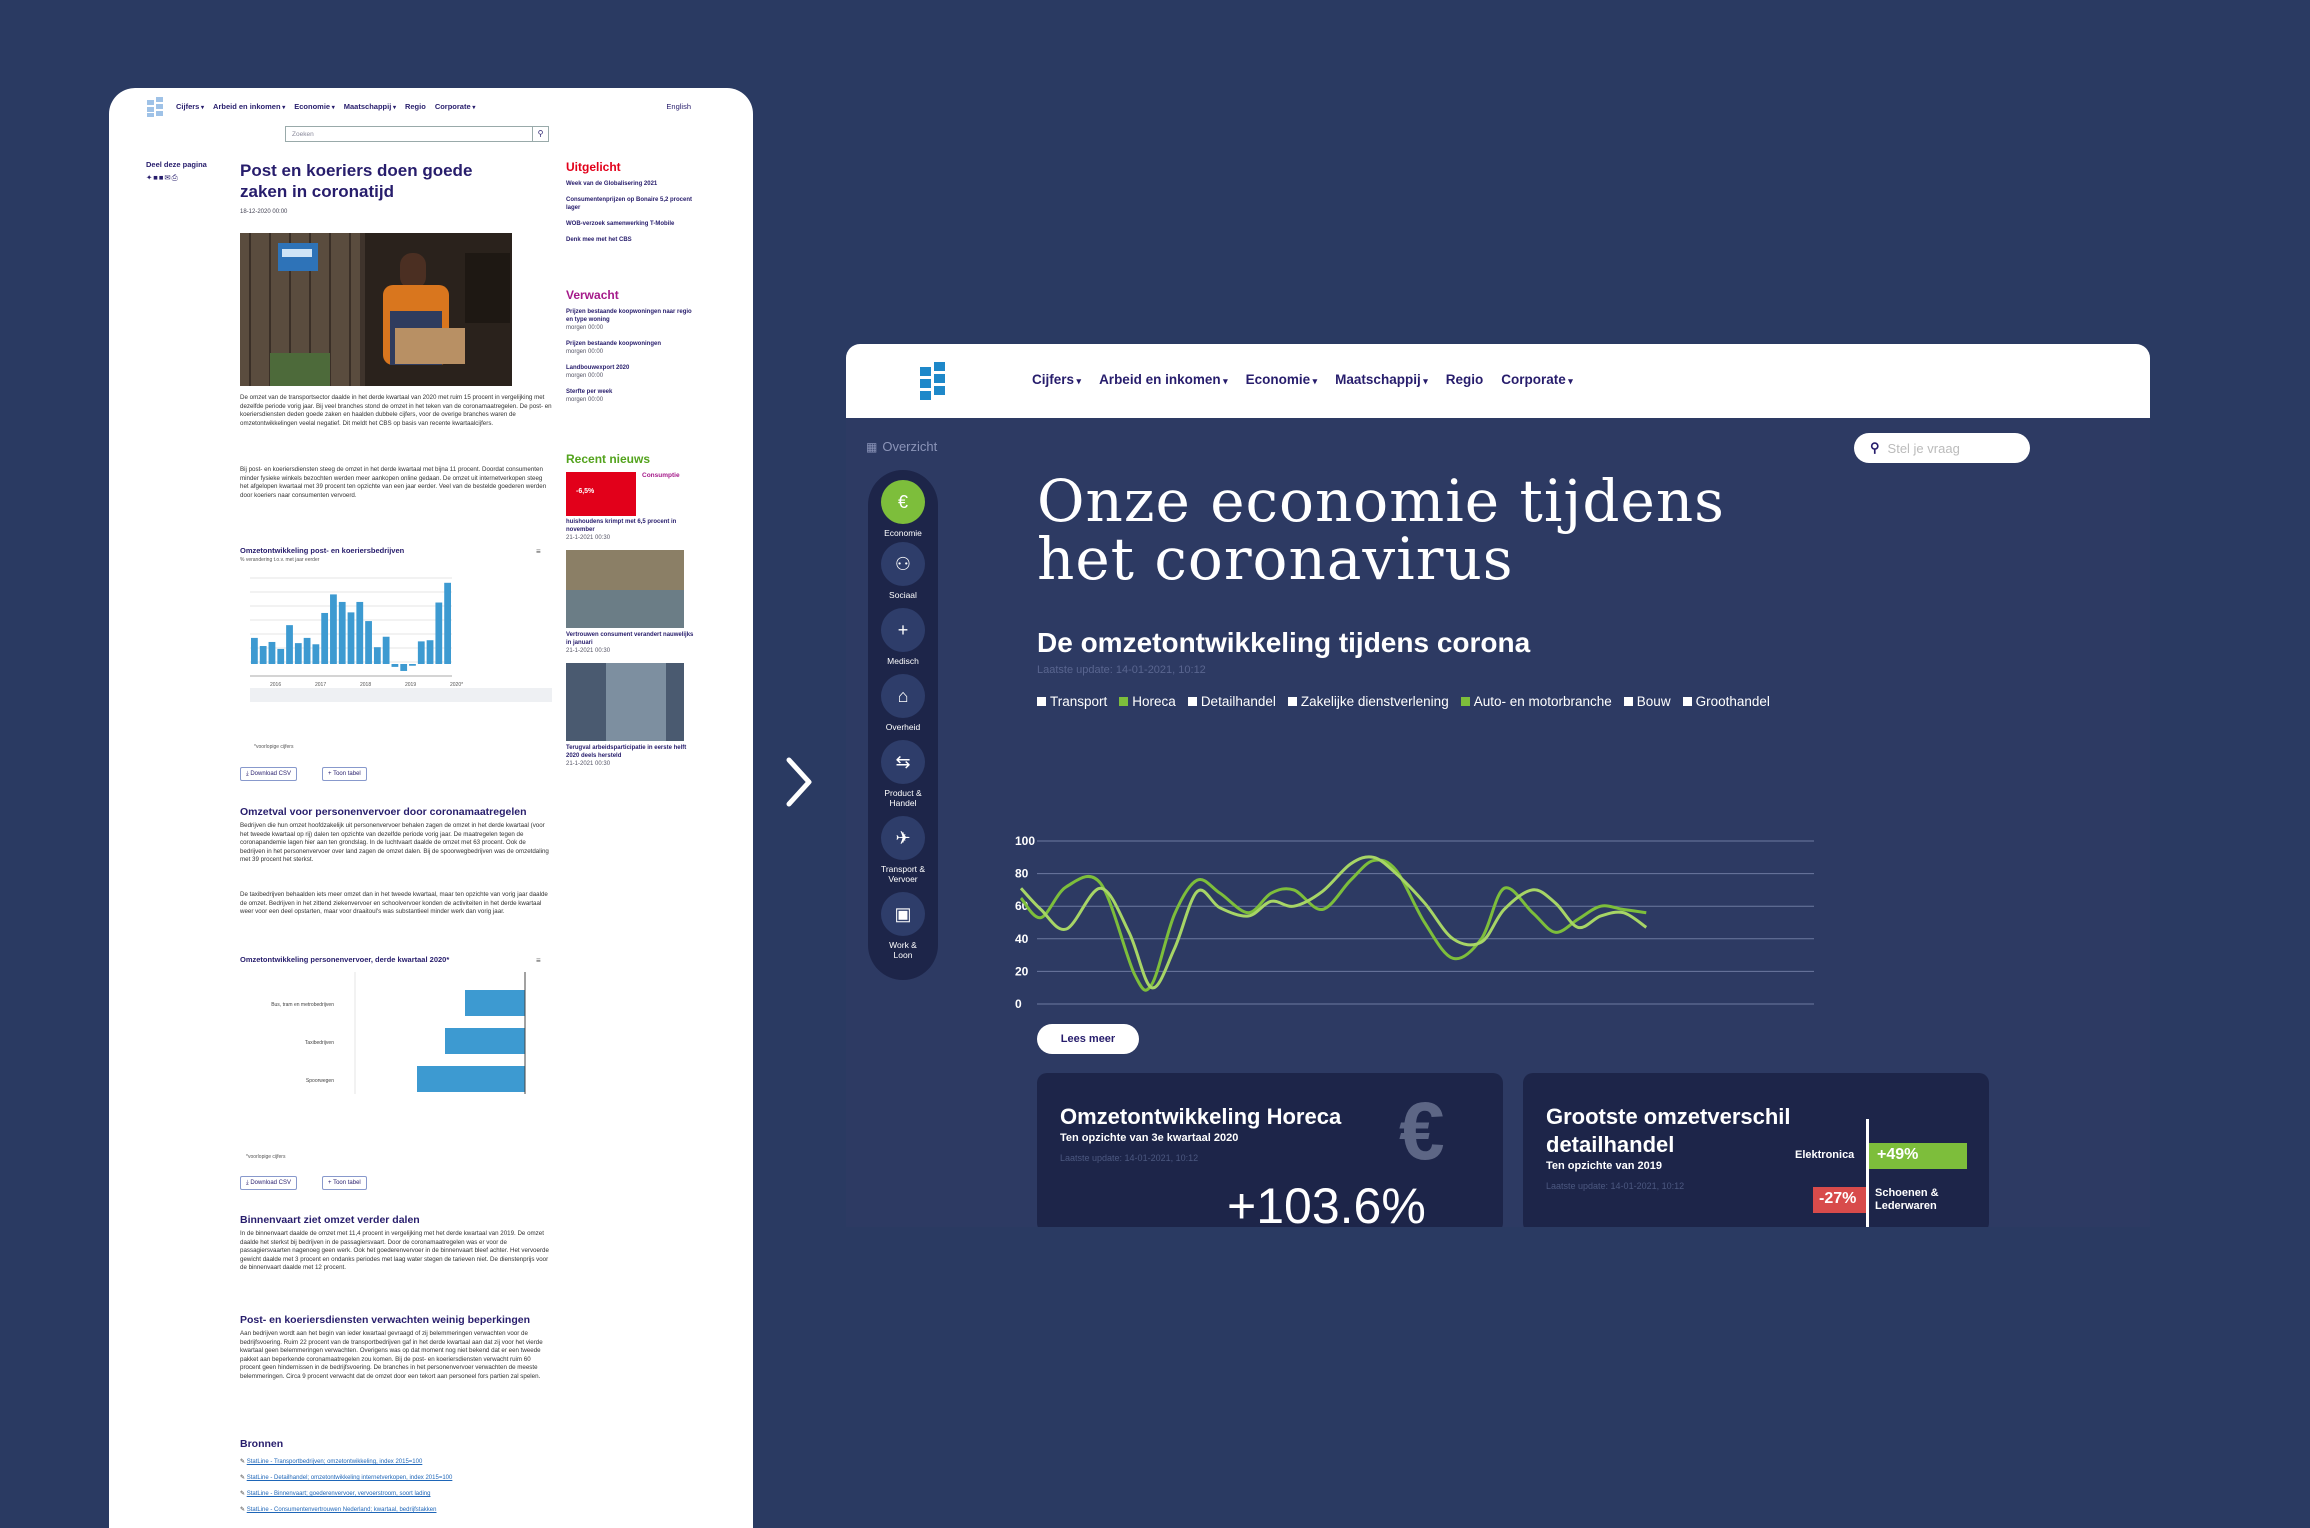 The image size is (2310, 1528). What do you see at coordinates (631, 495) in the screenshot?
I see `recent-item-1-thumb: -6,5% Consumptie` at bounding box center [631, 495].